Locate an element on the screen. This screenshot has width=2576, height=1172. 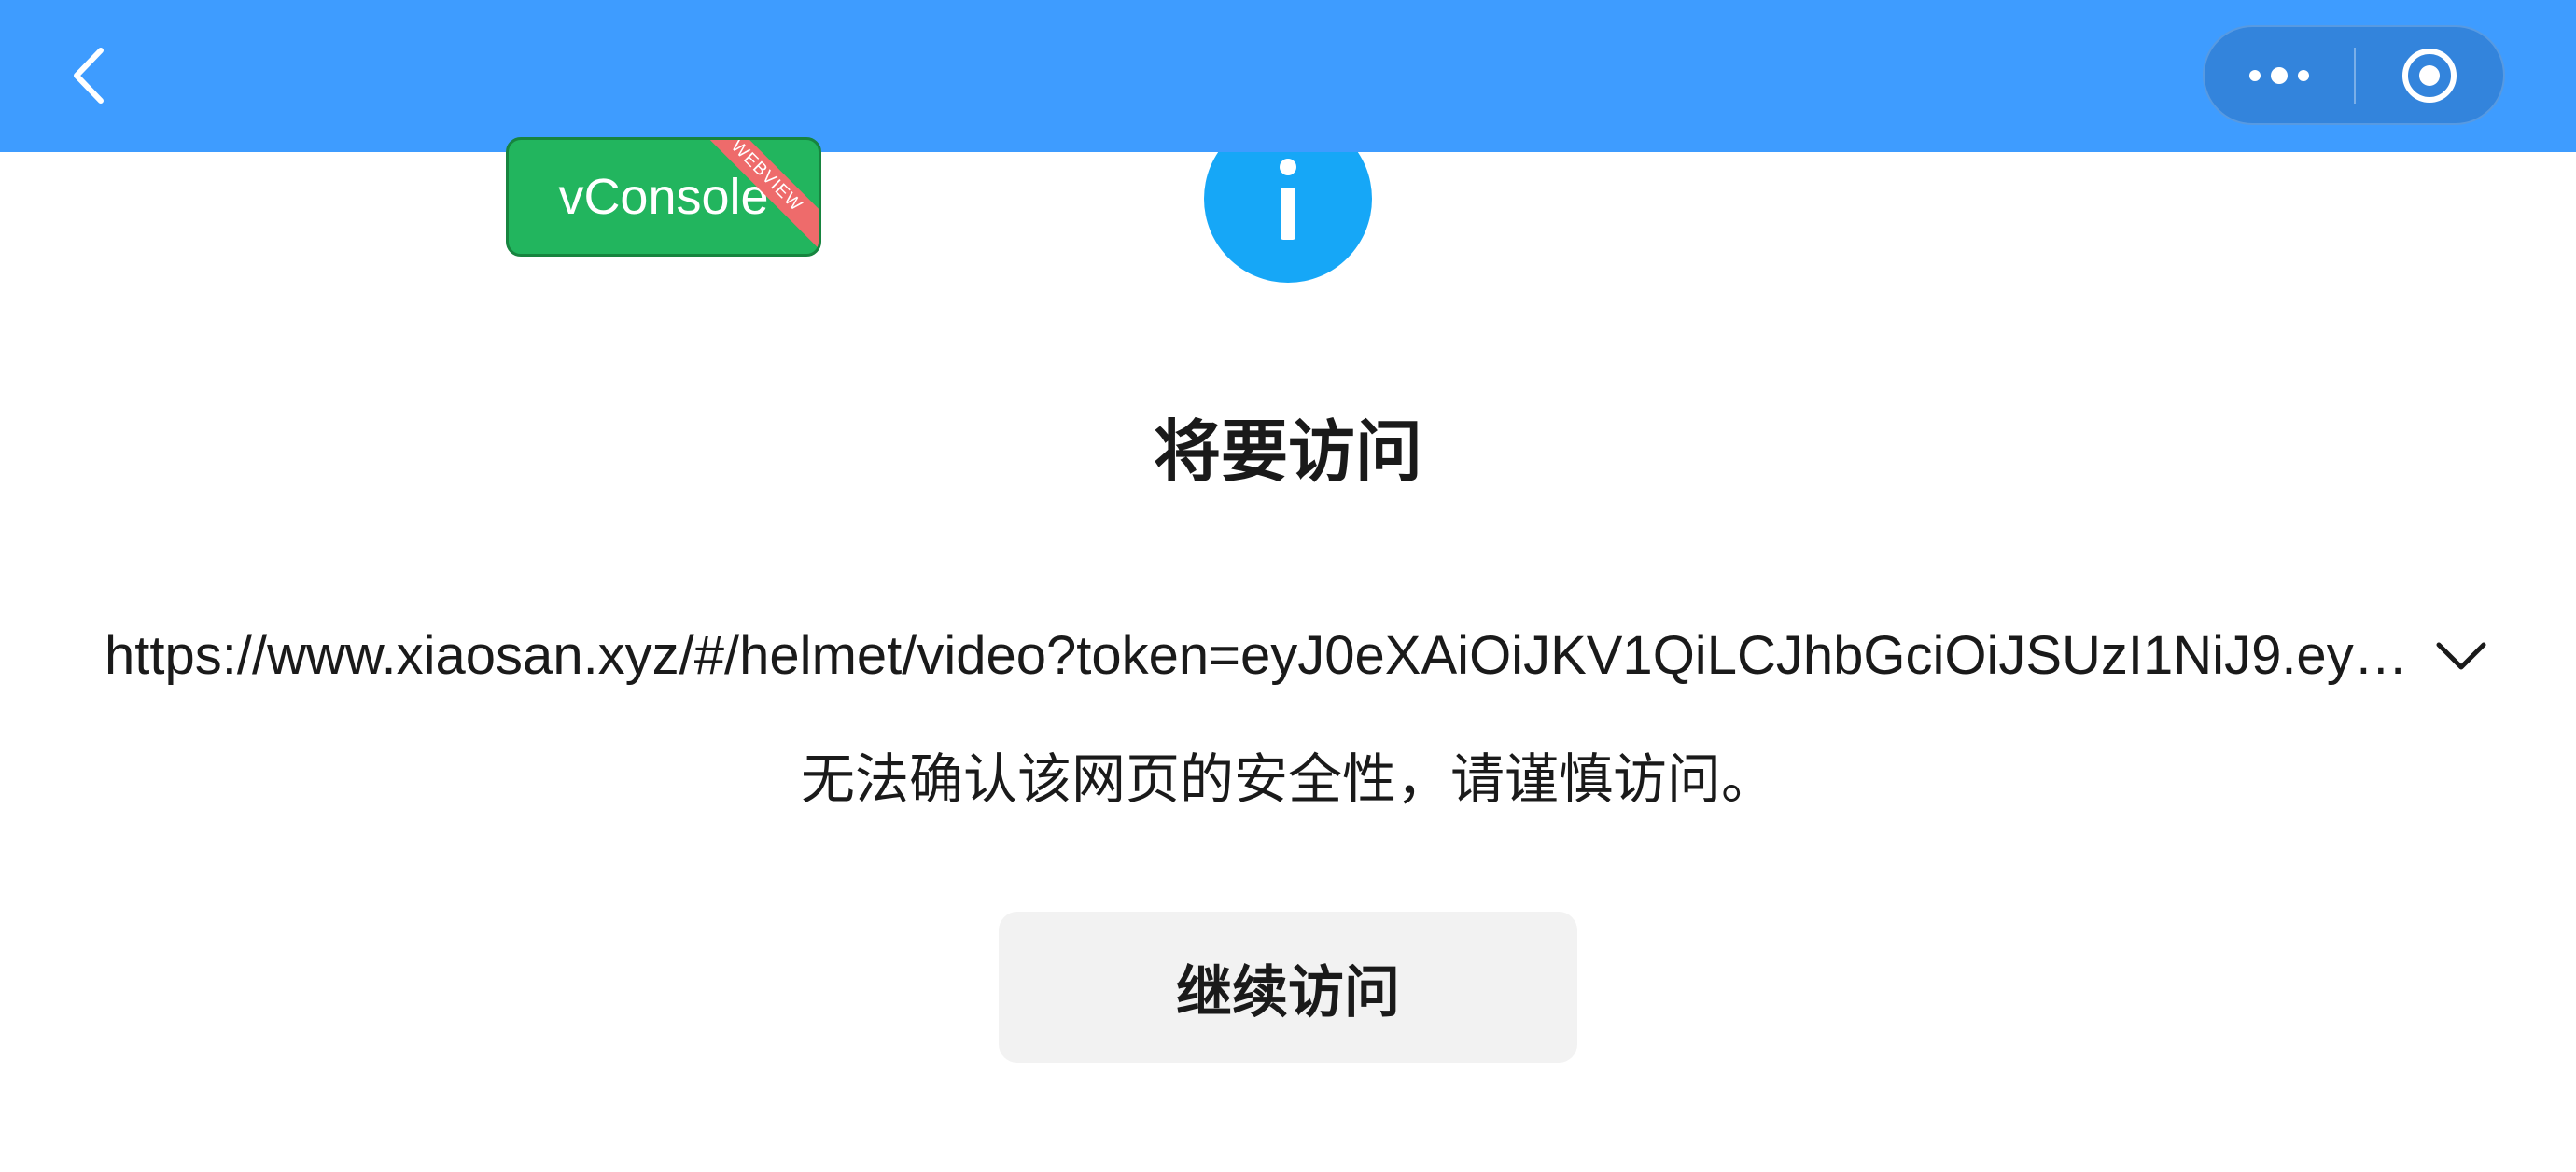
close-miniprogram-button is located at coordinates (2429, 75).